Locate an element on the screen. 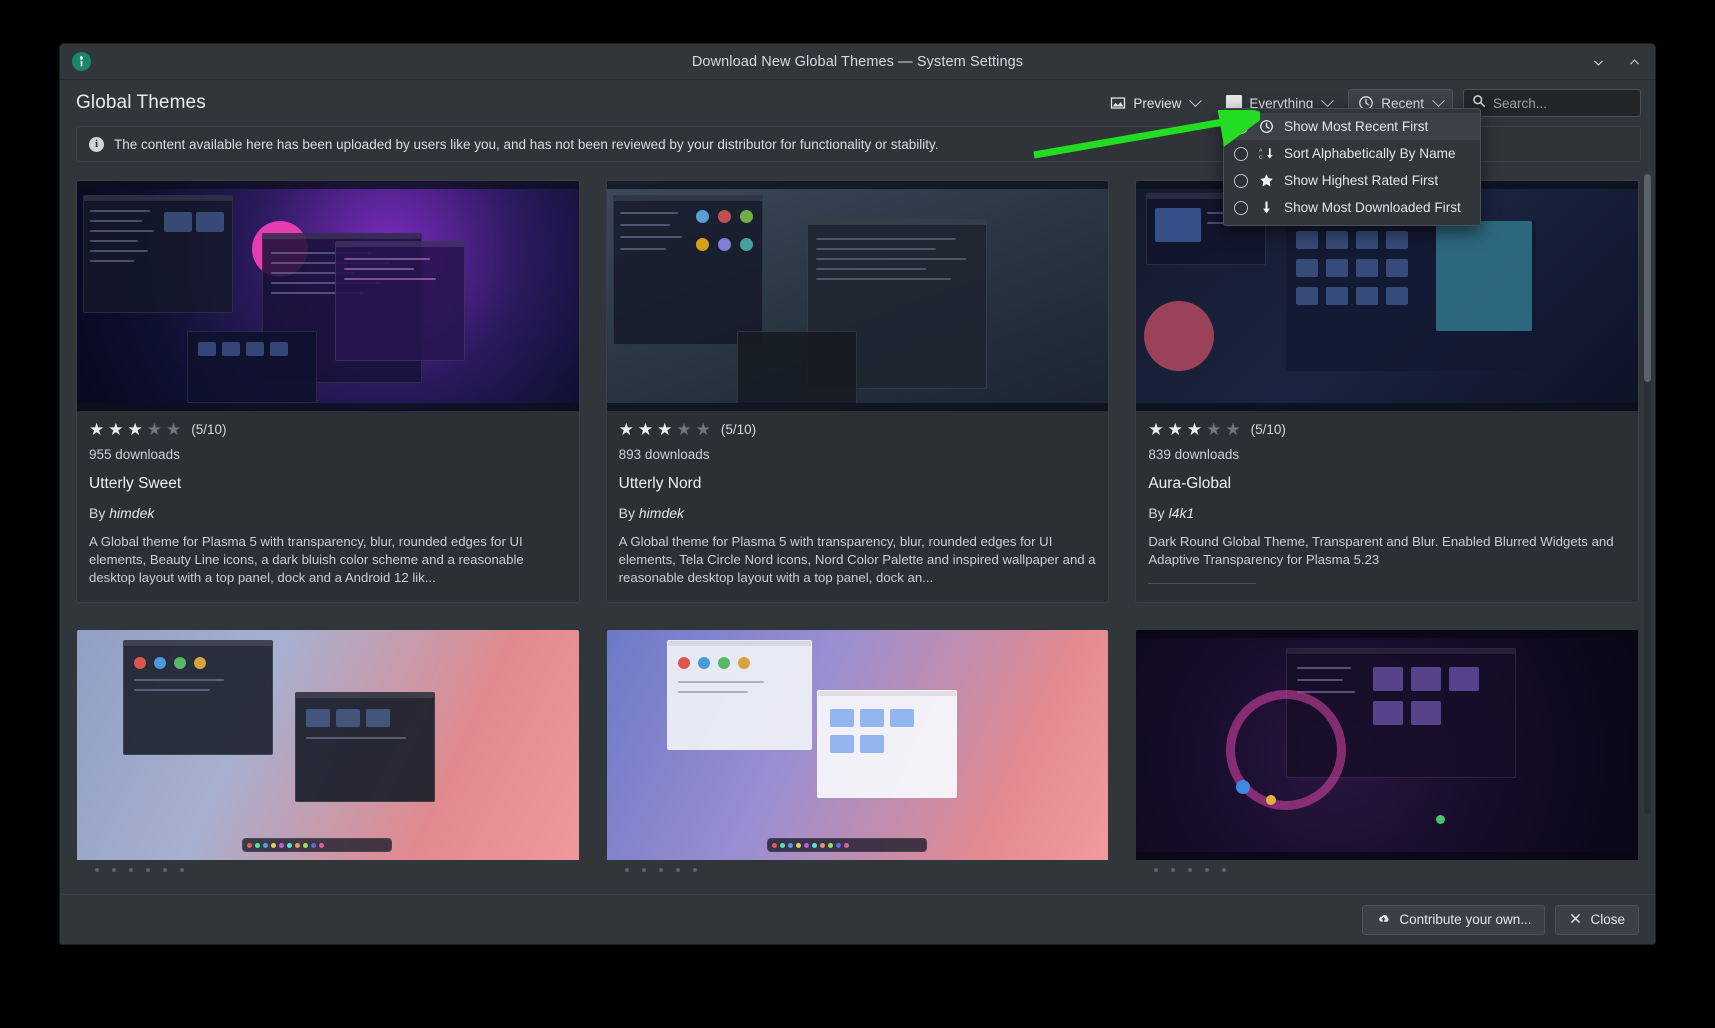  menu-item-show-most-recent-first: Show Most Recent First is located at coordinates (1352, 126).